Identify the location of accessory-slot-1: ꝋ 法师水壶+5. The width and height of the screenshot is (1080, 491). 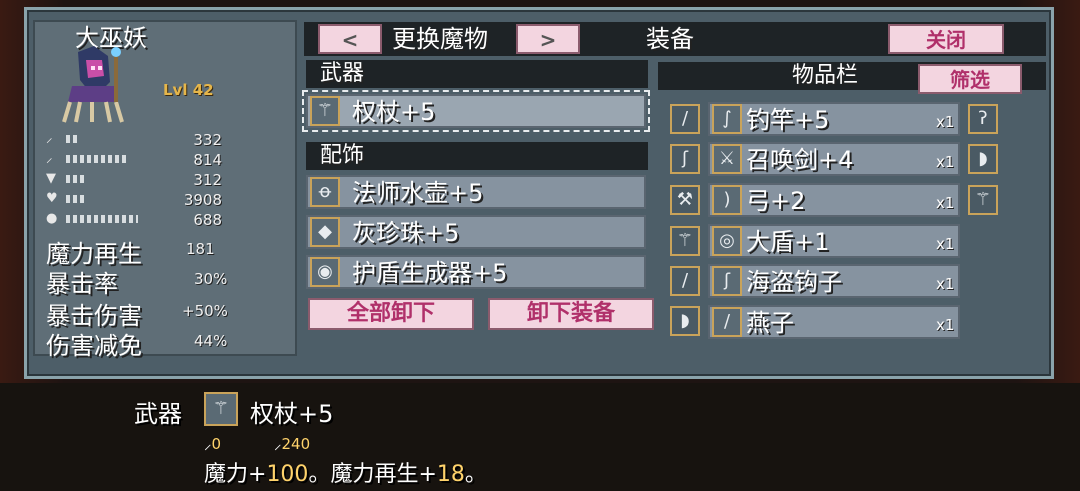
(476, 192).